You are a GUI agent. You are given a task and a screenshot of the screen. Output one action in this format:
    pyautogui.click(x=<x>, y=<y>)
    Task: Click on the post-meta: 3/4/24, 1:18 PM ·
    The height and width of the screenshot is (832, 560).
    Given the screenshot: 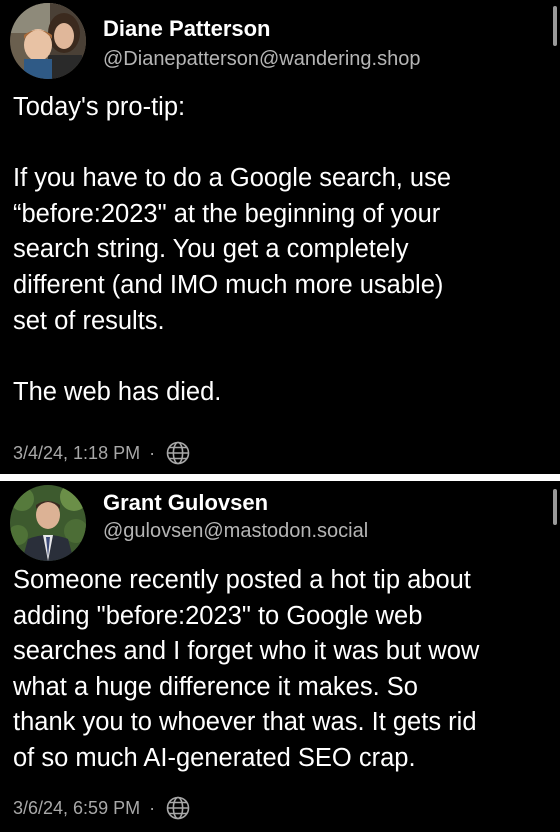 What is the action you would take?
    pyautogui.click(x=102, y=453)
    